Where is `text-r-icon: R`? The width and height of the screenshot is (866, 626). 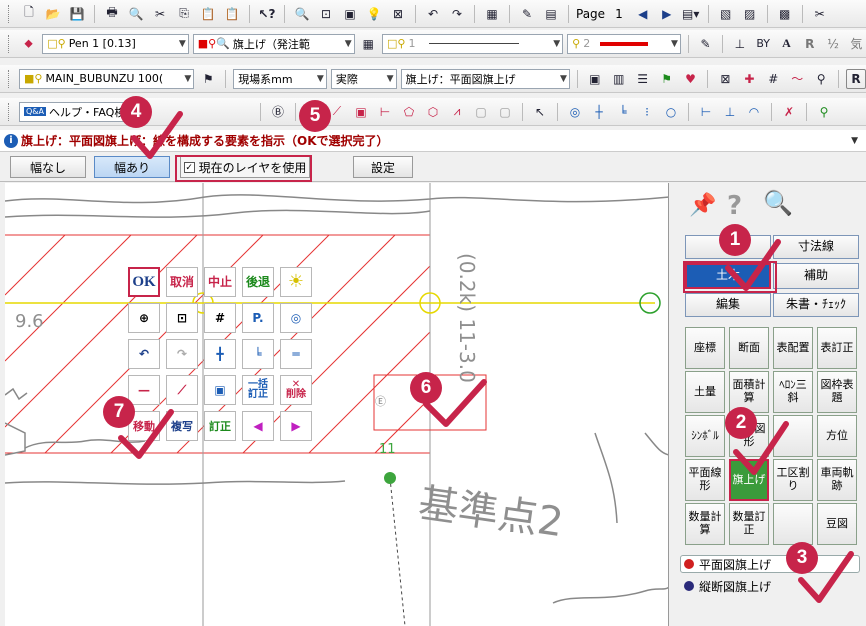
text-r-icon: R is located at coordinates (809, 44).